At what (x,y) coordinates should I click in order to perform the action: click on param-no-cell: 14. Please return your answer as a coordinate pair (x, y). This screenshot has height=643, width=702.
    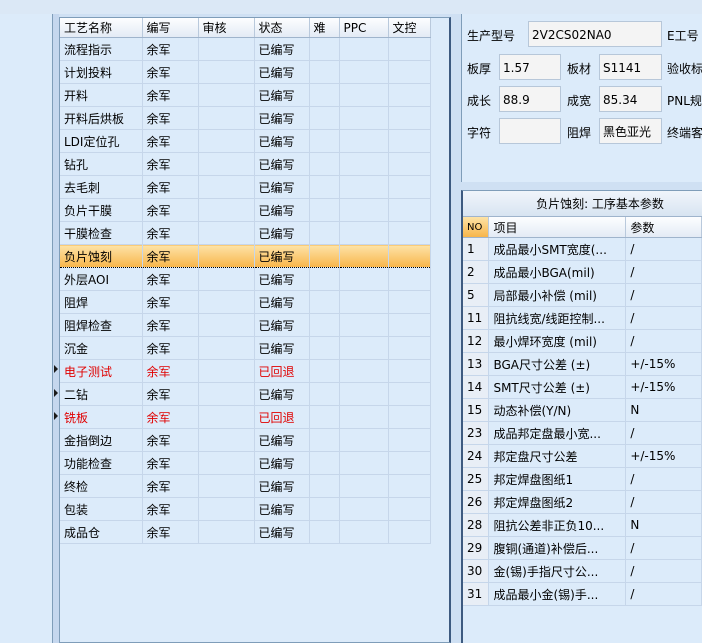
    Looking at the image, I should click on (476, 387).